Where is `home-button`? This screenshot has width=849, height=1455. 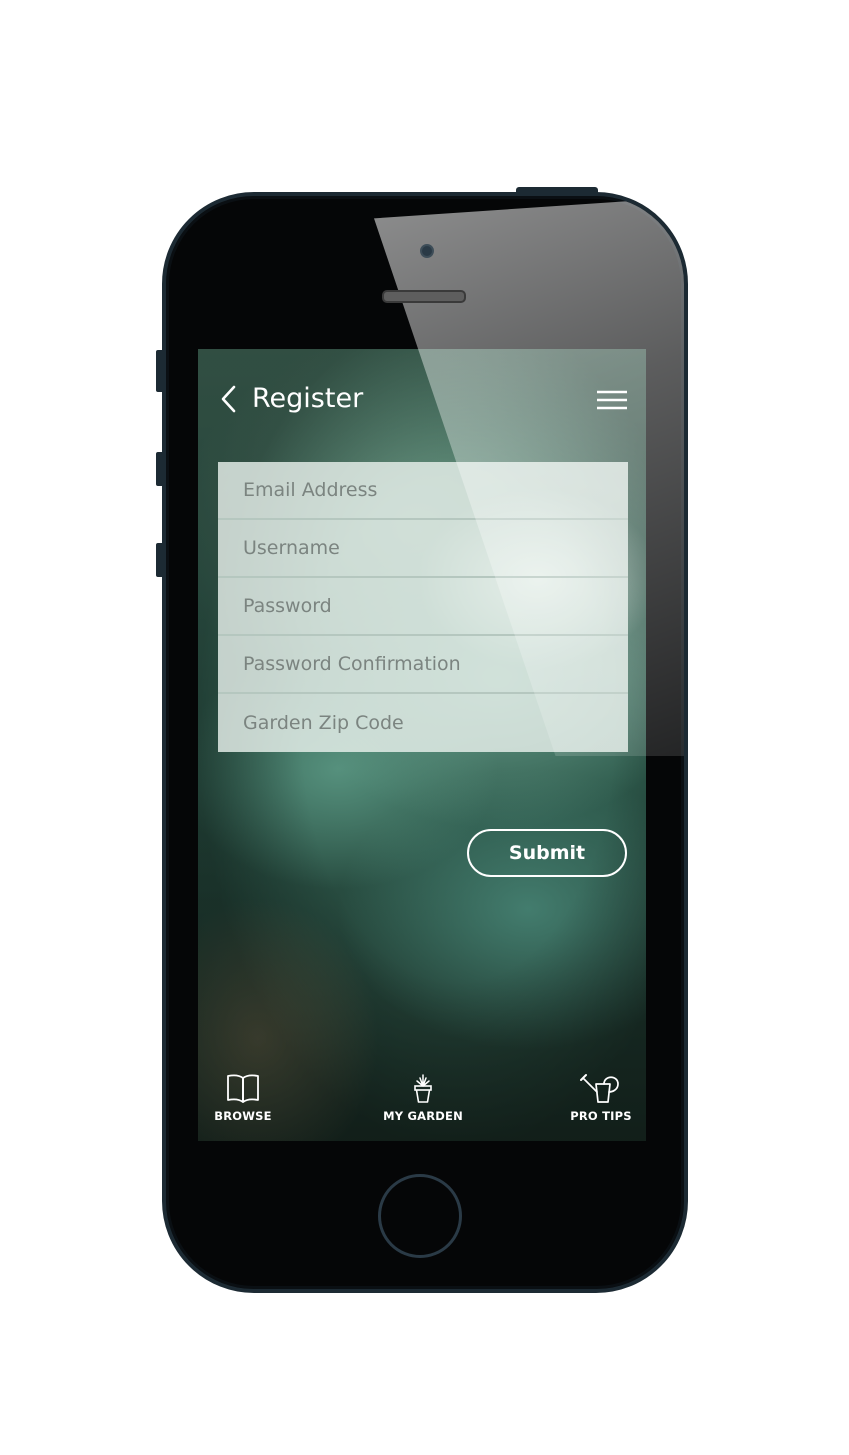 home-button is located at coordinates (420, 1216).